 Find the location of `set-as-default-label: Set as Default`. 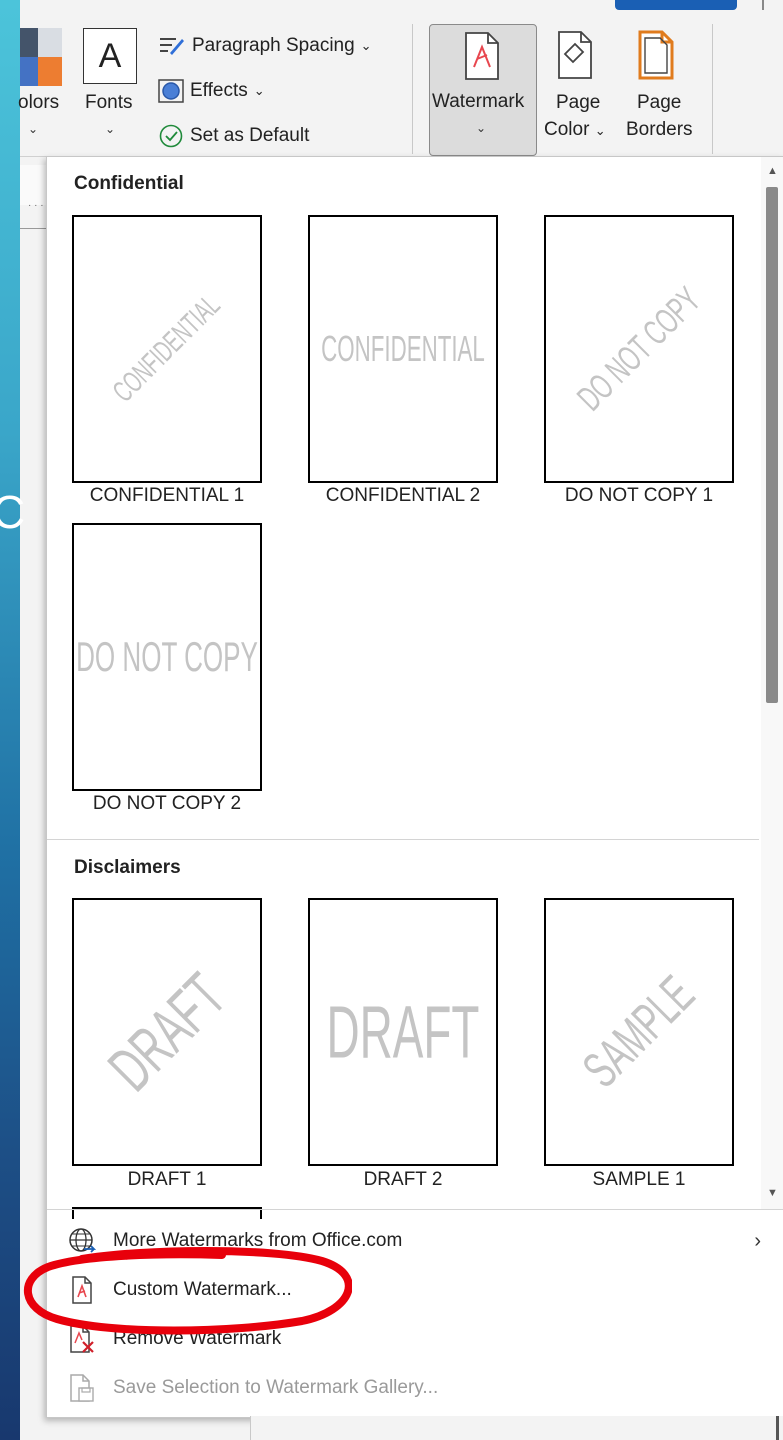

set-as-default-label: Set as Default is located at coordinates (250, 135).